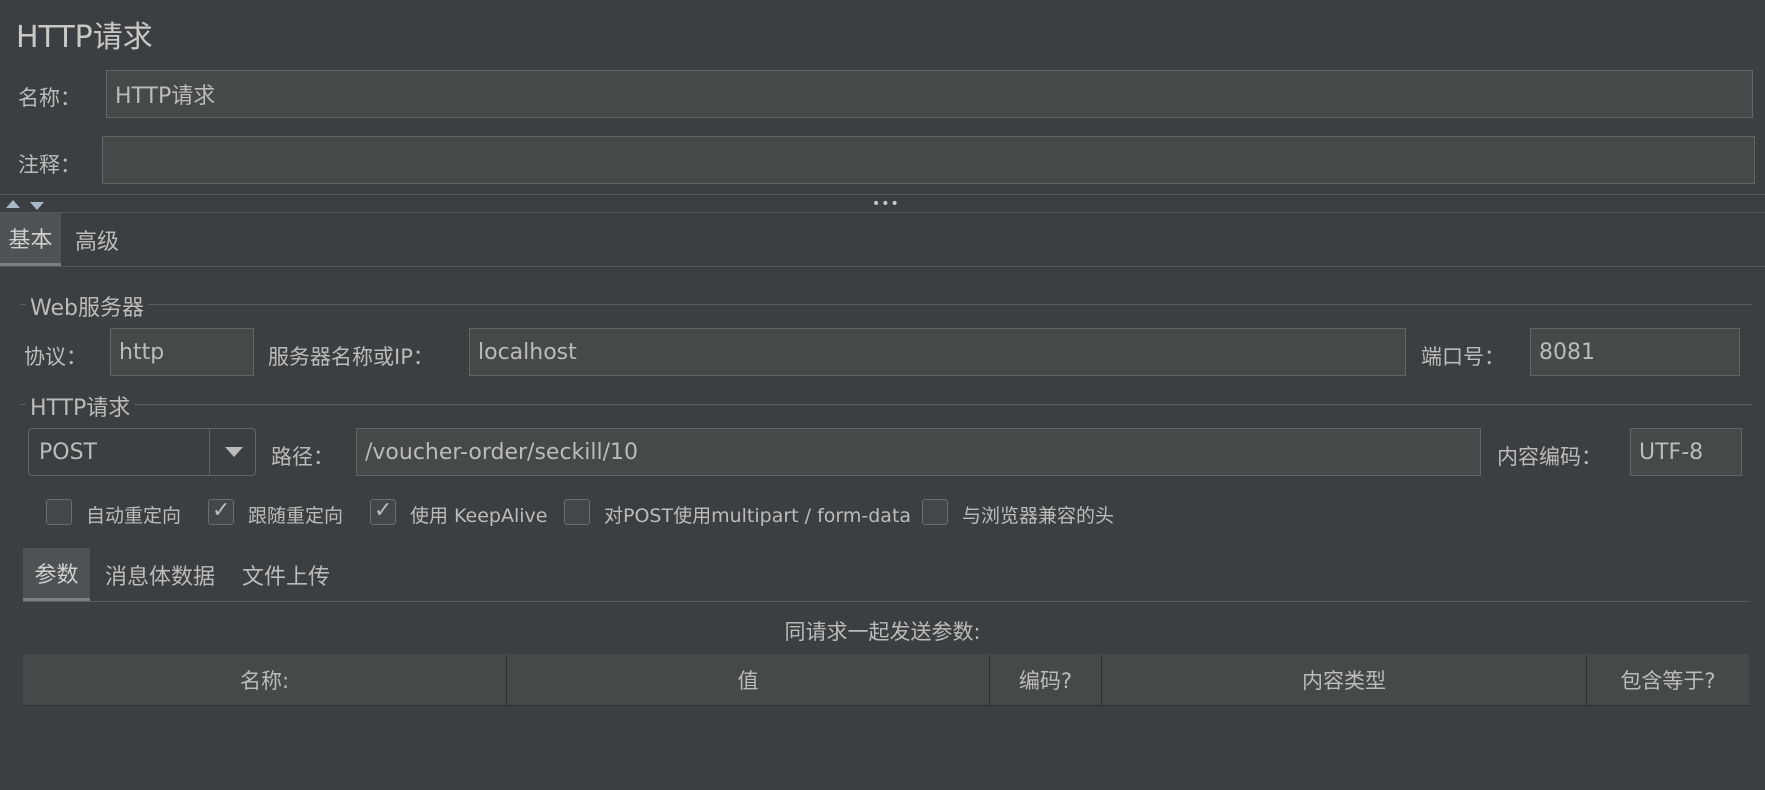  Describe the element at coordinates (886, 304) in the screenshot. I see `web-server-group-border` at that location.